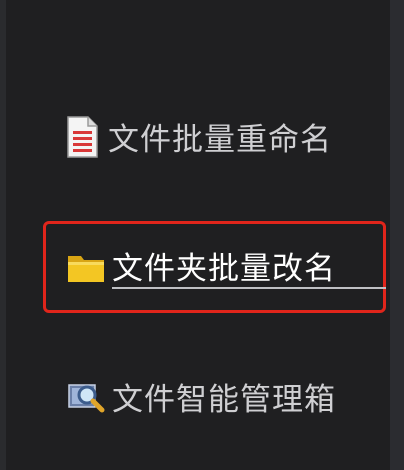 The height and width of the screenshot is (470, 404). What do you see at coordinates (224, 400) in the screenshot?
I see `menu-item-label: 文件智能管理箱` at bounding box center [224, 400].